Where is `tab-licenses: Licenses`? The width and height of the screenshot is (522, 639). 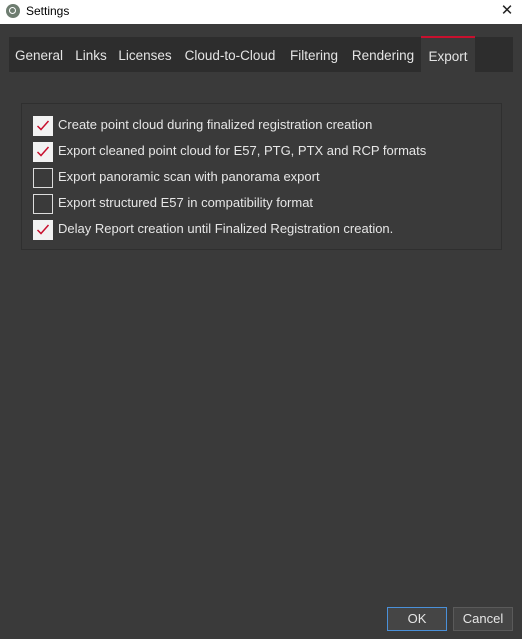
tab-licenses: Licenses is located at coordinates (145, 54).